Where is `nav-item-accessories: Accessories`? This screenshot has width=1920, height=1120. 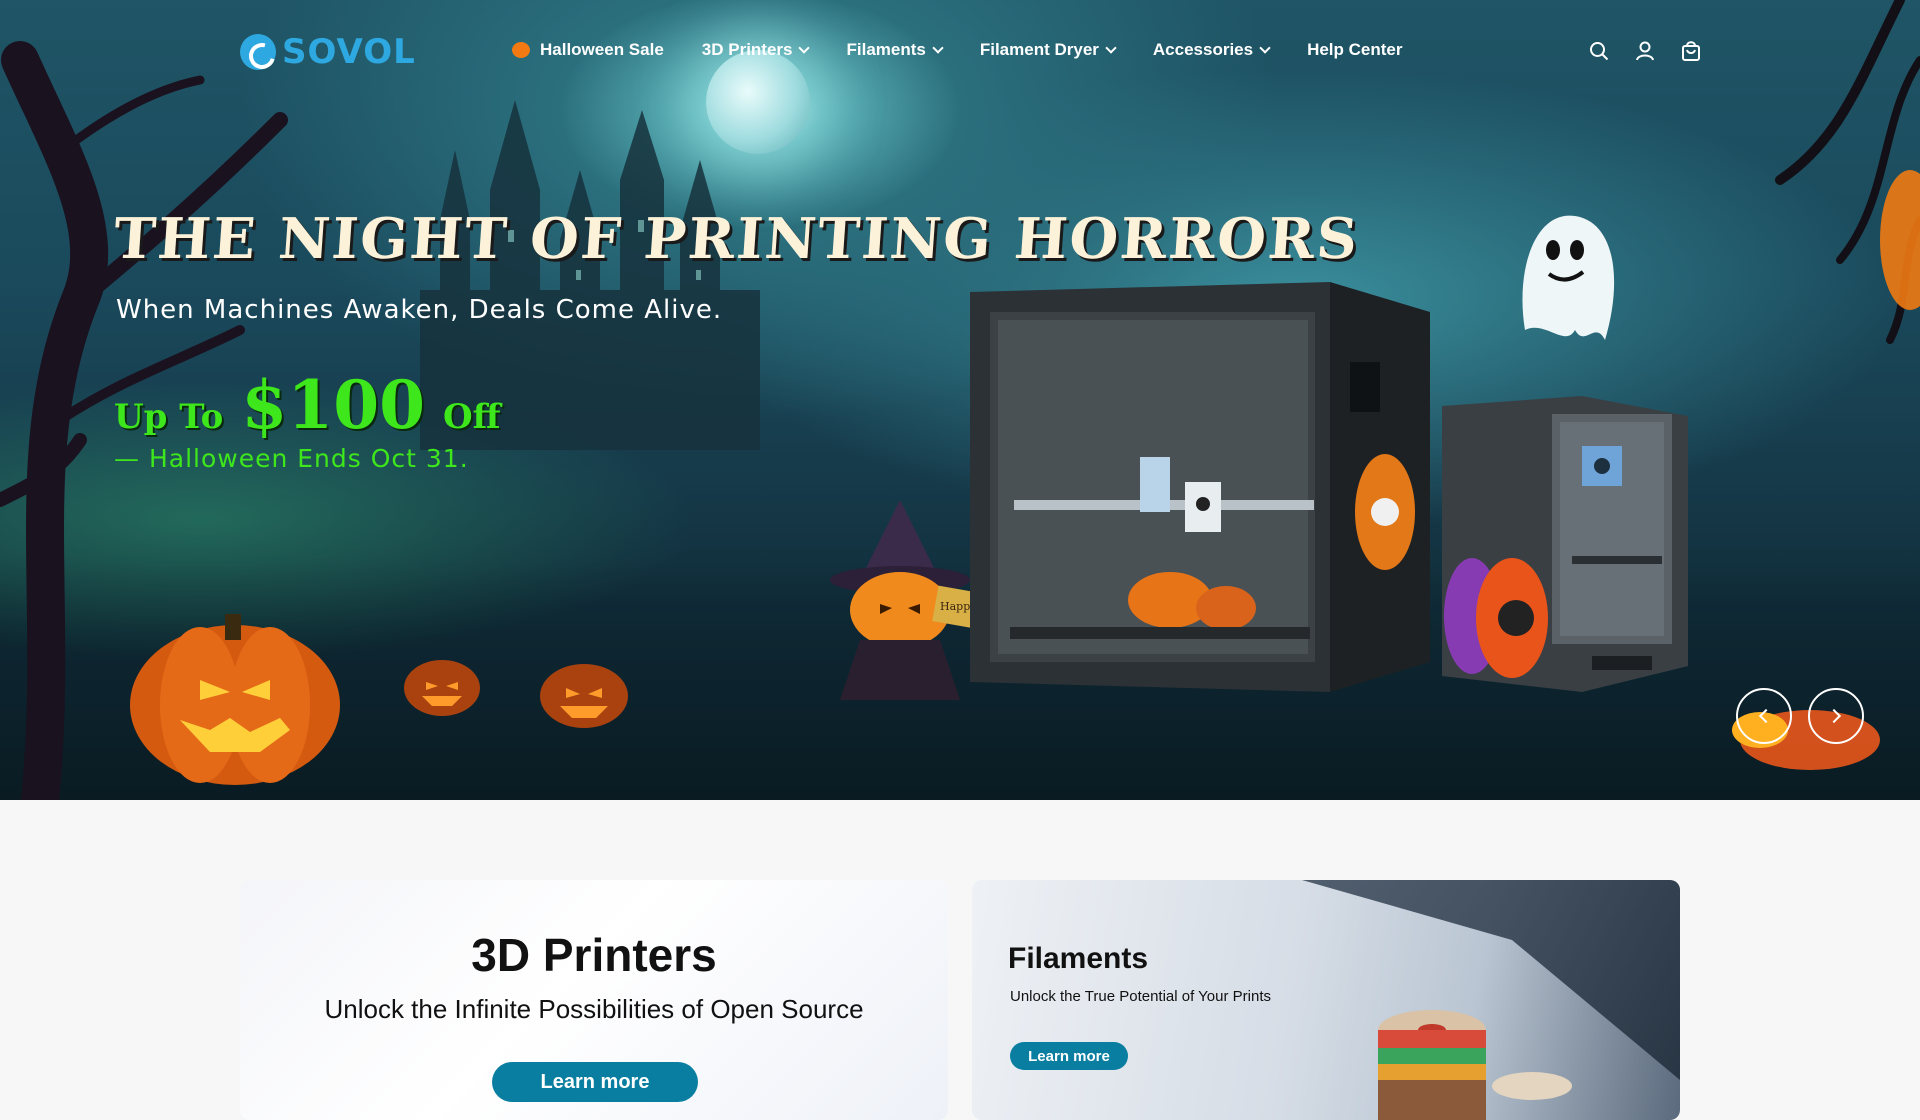 nav-item-accessories: Accessories is located at coordinates (1211, 50).